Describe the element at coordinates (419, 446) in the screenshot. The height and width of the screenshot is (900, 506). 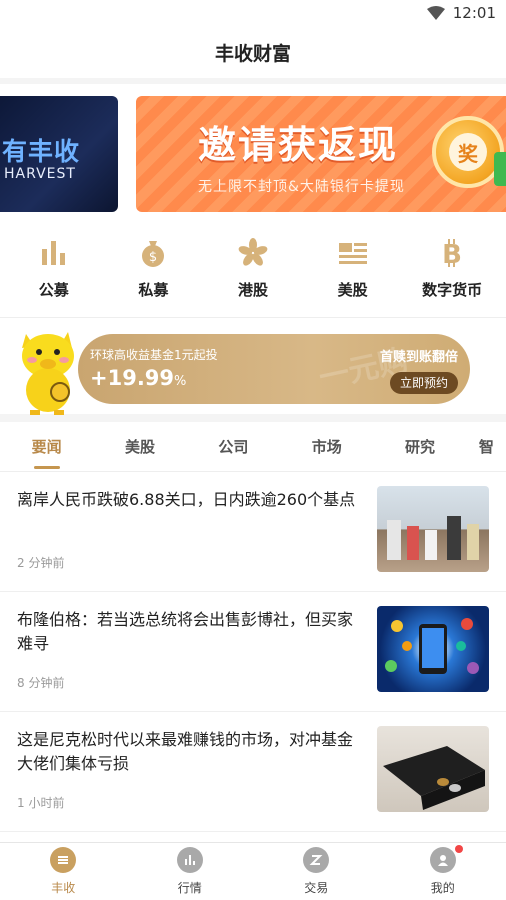
I see `tab-research: 研究` at that location.